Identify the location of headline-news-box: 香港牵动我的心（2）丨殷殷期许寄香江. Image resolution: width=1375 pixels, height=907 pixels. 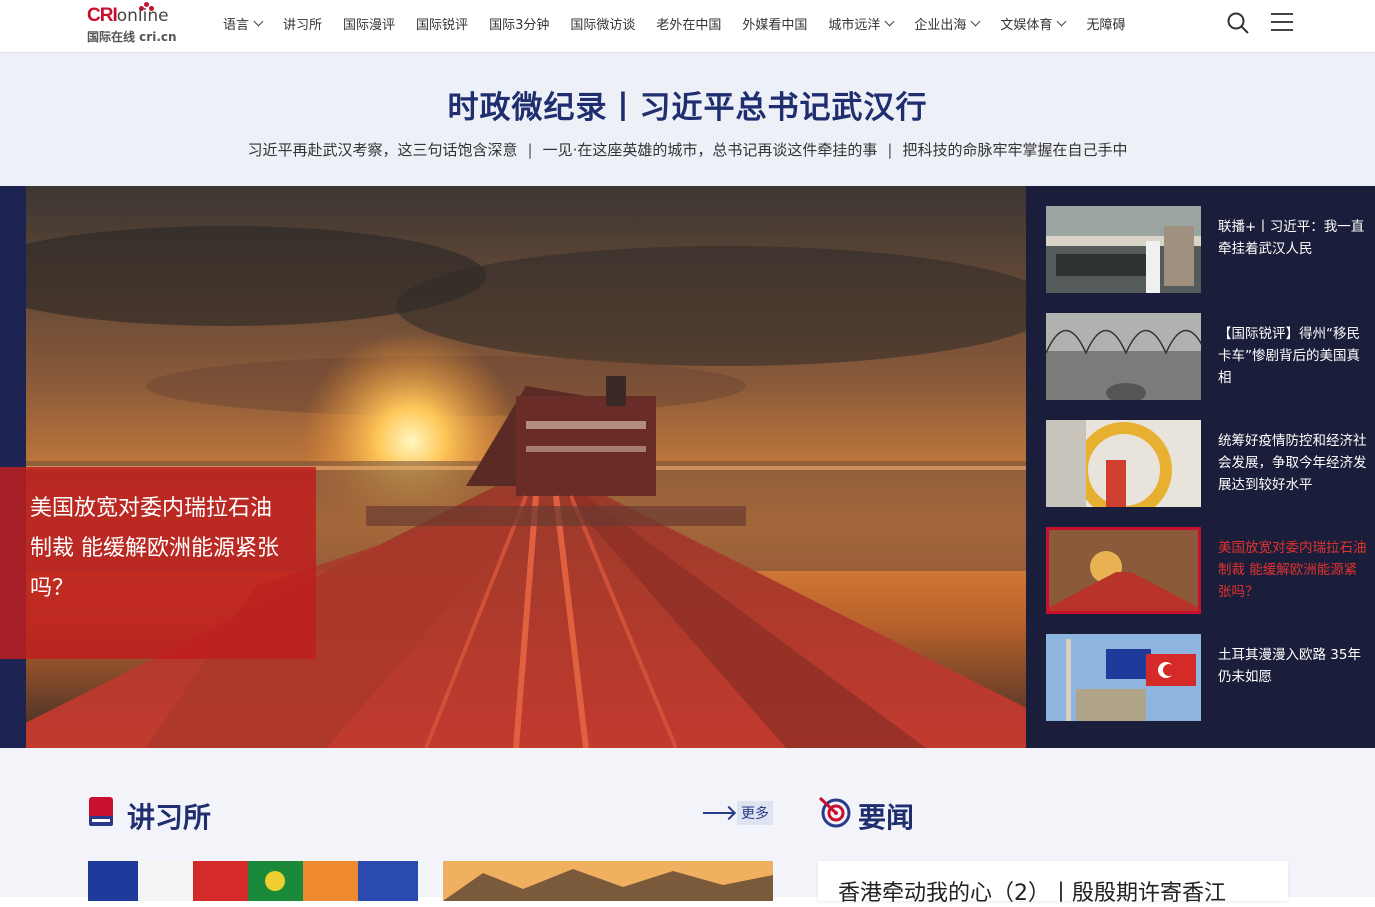
(1053, 883).